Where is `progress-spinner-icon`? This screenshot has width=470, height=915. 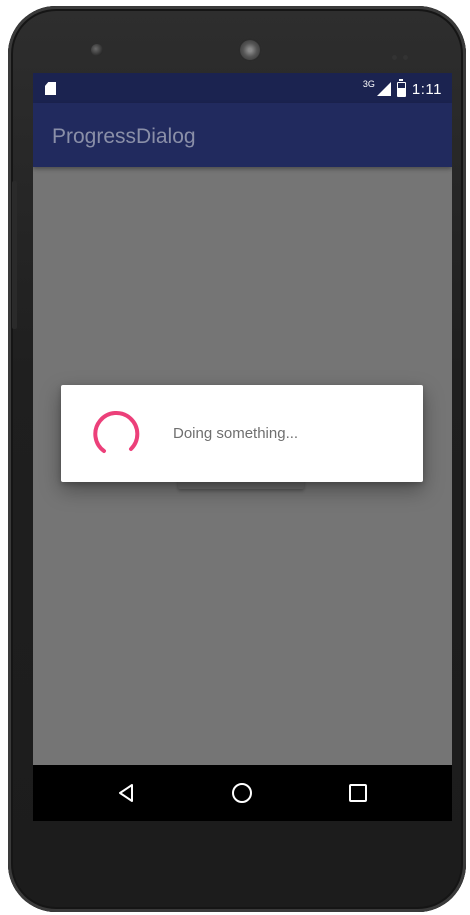 progress-spinner-icon is located at coordinates (116, 431).